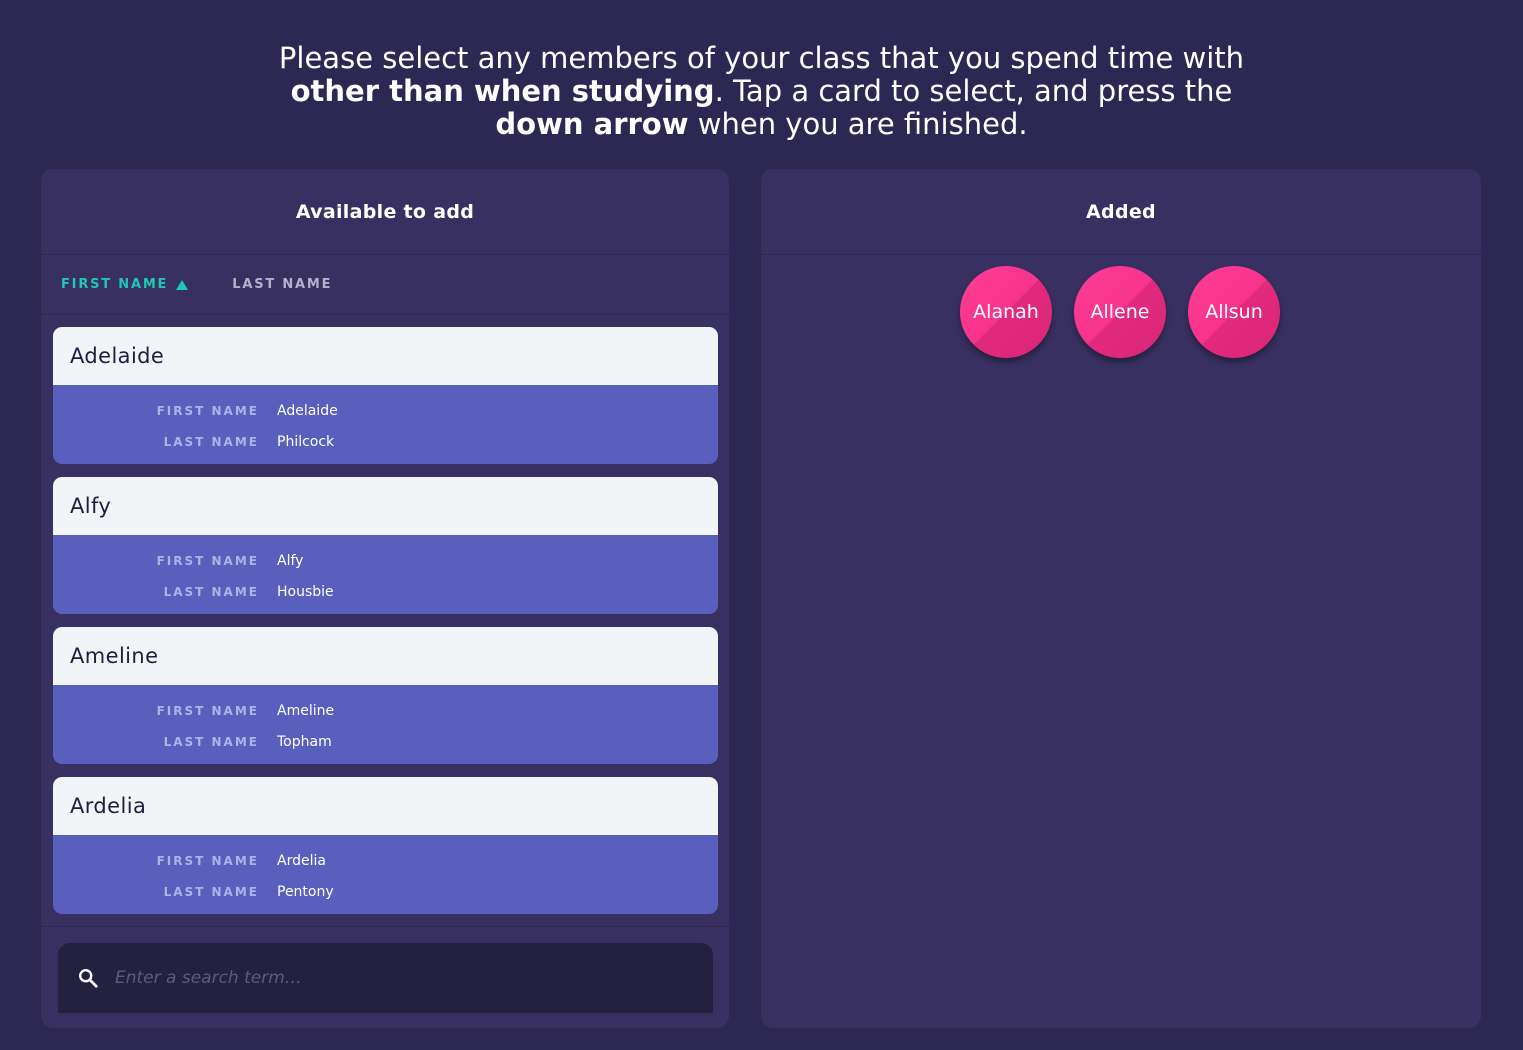  Describe the element at coordinates (385, 710) in the screenshot. I see `card-first-name-row: FIRST NAME Ameline` at that location.